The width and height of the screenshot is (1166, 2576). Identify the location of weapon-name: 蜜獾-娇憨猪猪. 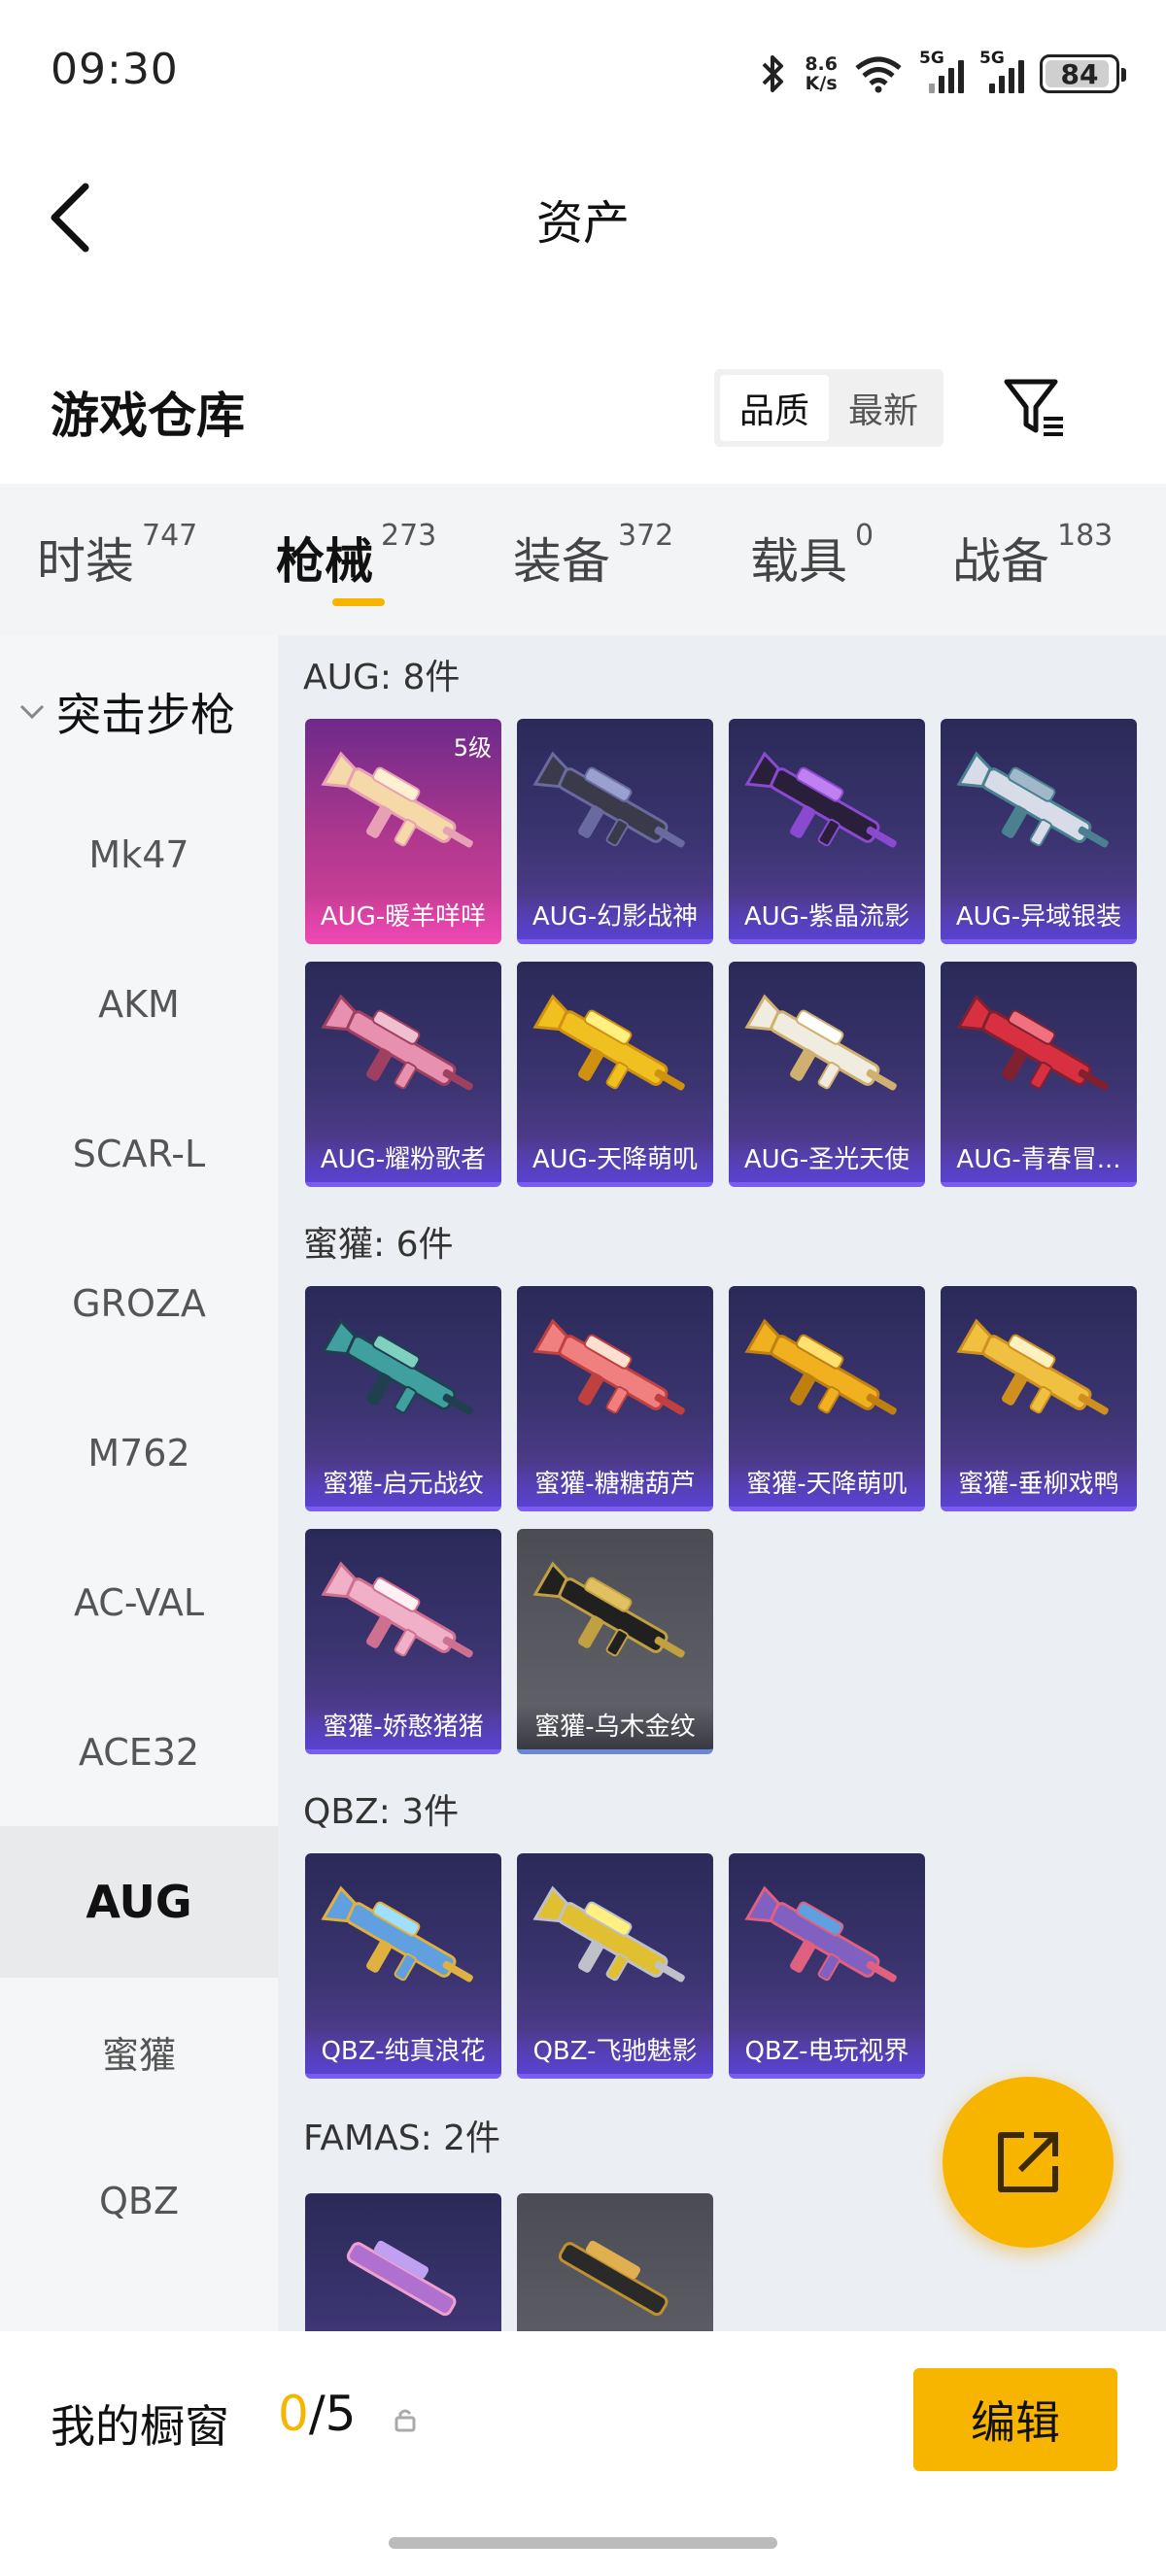
(403, 1727).